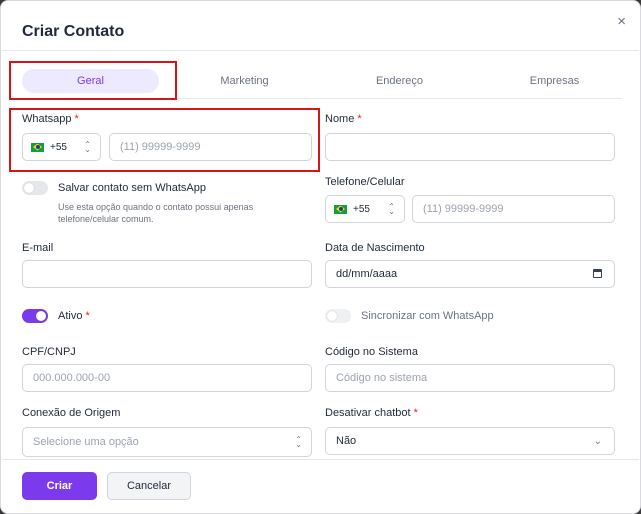 The image size is (641, 514). Describe the element at coordinates (320, 459) in the screenshot. I see `footer-divider` at that location.